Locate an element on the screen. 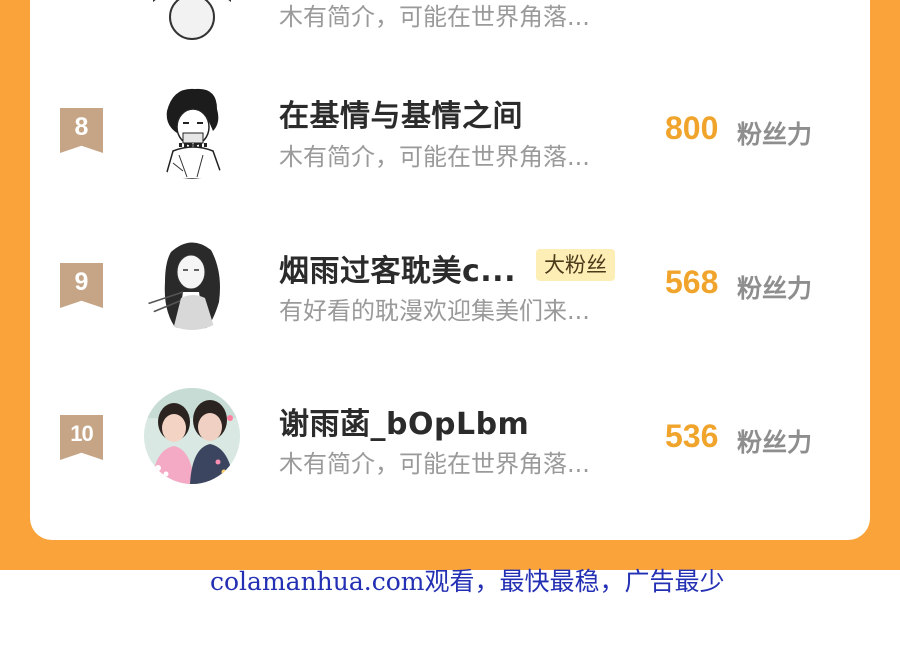 The image size is (900, 654). sketch-boy-avatar-icon is located at coordinates (192, 130).